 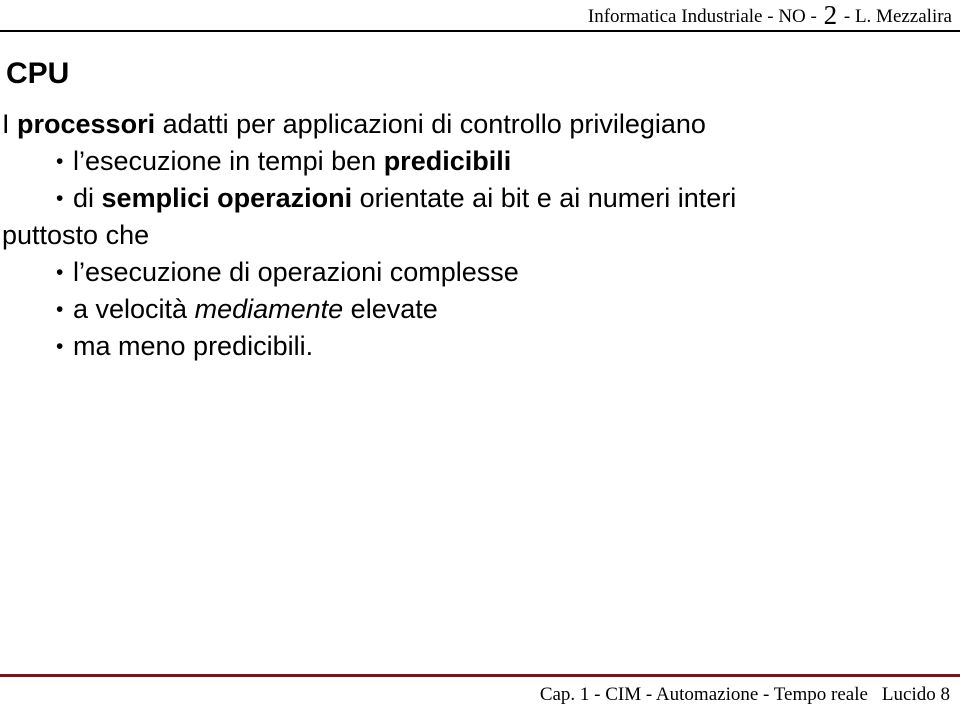 I want to click on text-segment: predicibili, so click(x=447, y=161).